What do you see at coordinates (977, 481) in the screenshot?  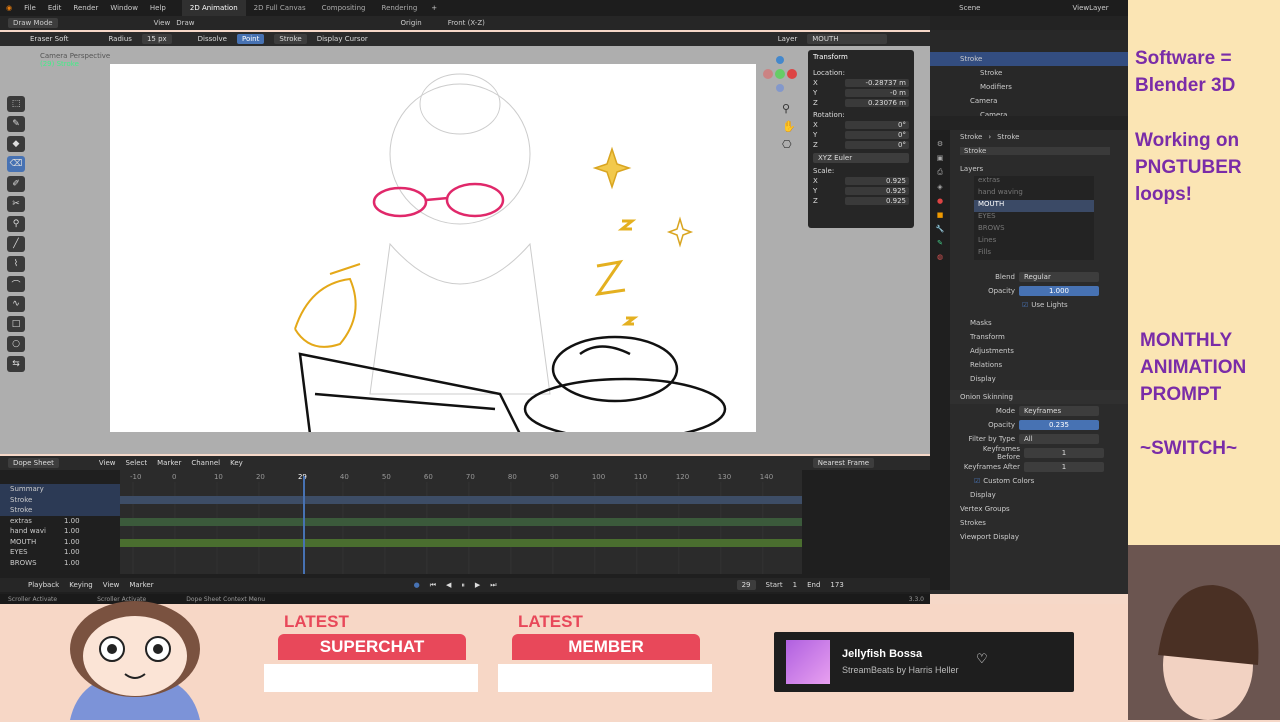 I see `custom-colors-checkbox: ☑` at bounding box center [977, 481].